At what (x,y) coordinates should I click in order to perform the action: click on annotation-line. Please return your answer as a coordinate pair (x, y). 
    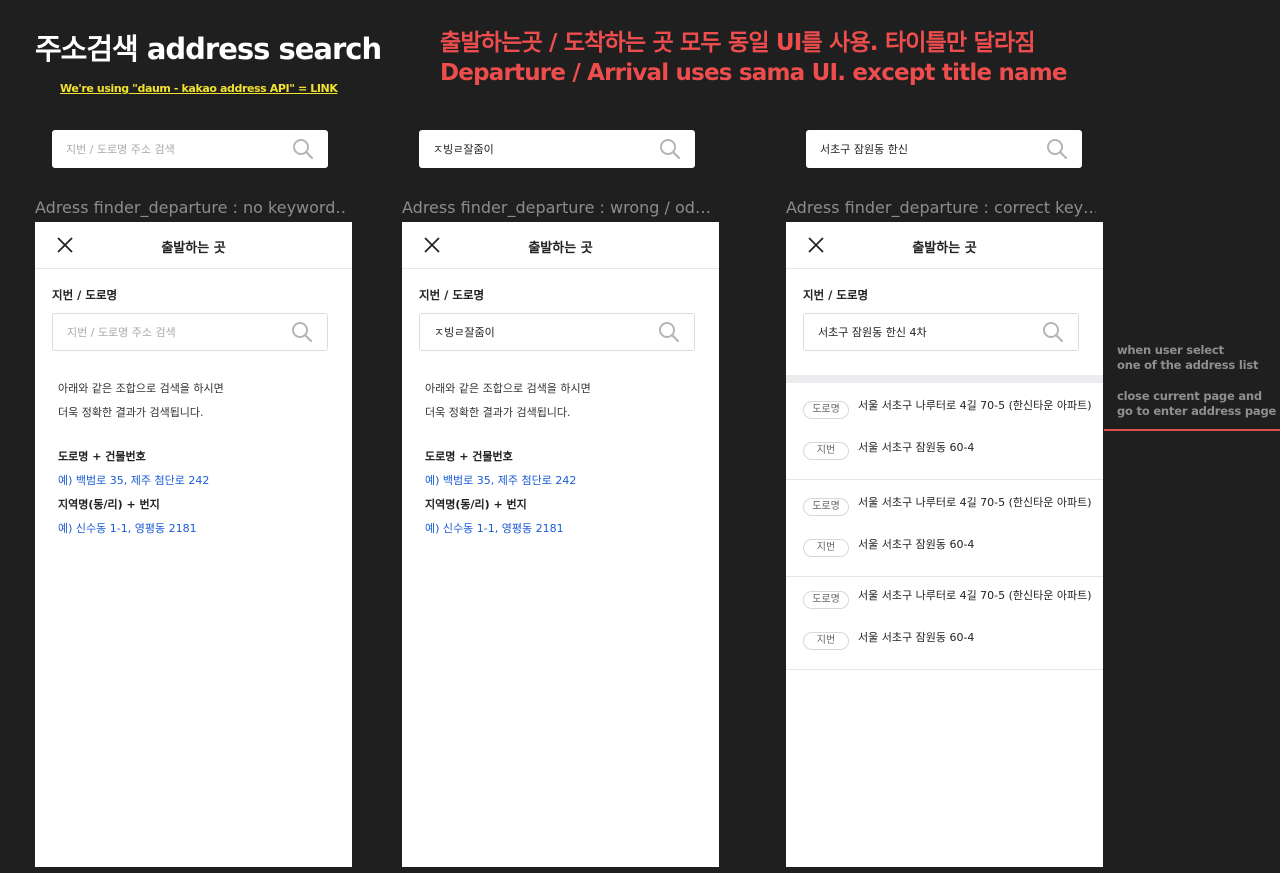
    Looking at the image, I should click on (1192, 430).